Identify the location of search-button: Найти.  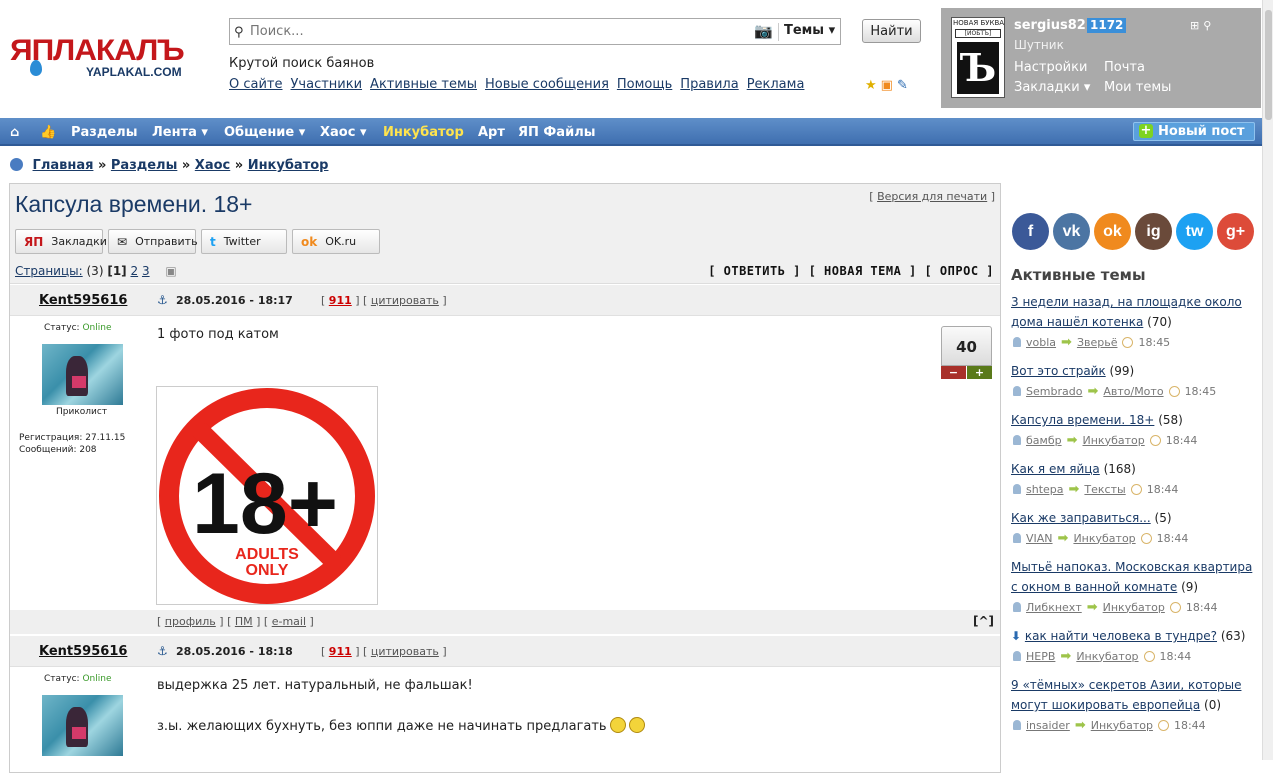
(891, 31).